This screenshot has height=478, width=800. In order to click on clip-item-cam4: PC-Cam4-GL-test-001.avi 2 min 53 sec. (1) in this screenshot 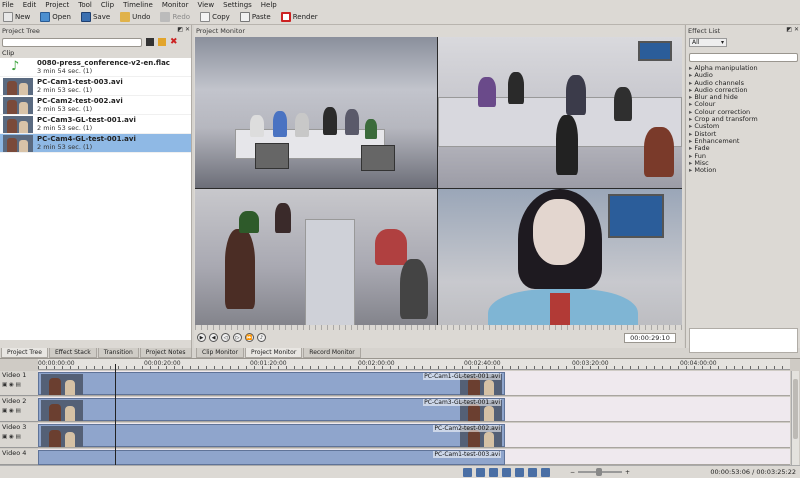, I will do `click(95, 143)`.